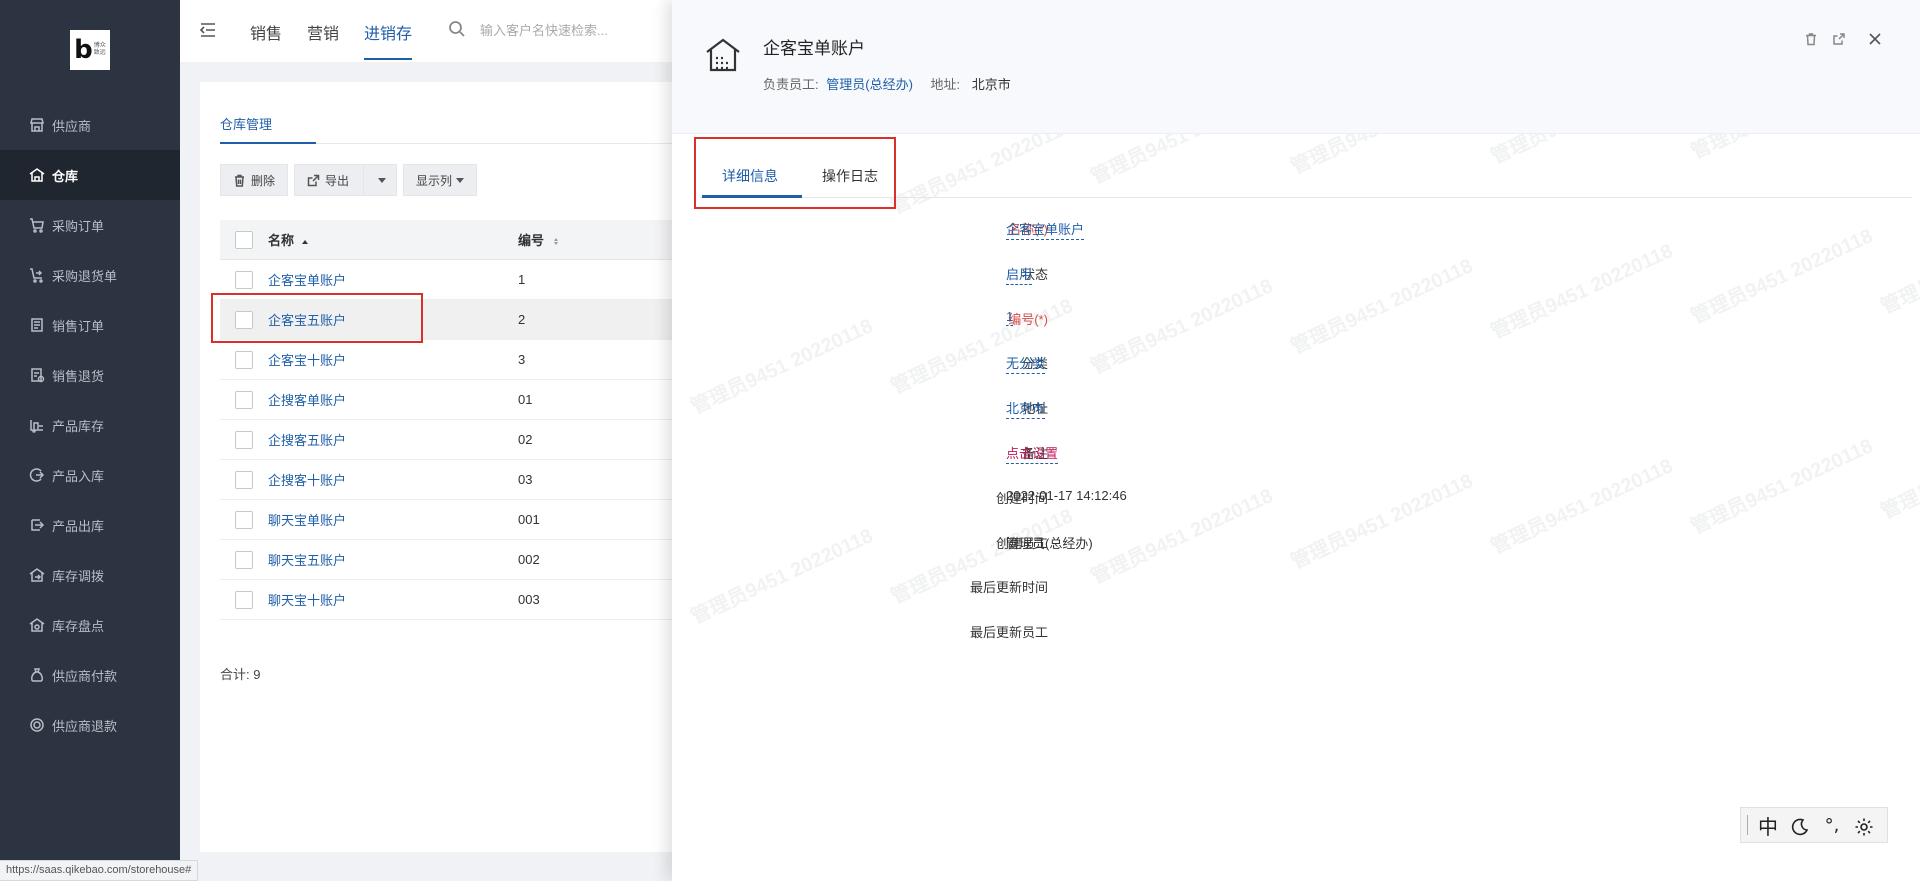  Describe the element at coordinates (388, 59) in the screenshot. I see `nav-active-indicator` at that location.